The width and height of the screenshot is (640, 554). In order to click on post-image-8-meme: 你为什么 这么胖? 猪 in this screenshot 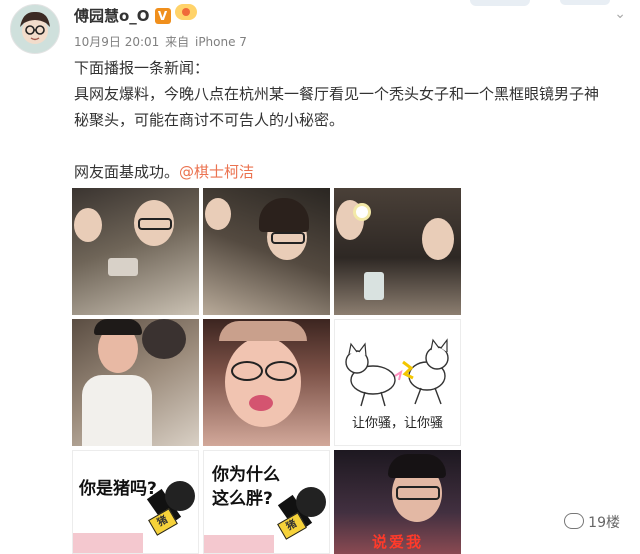, I will do `click(266, 502)`.